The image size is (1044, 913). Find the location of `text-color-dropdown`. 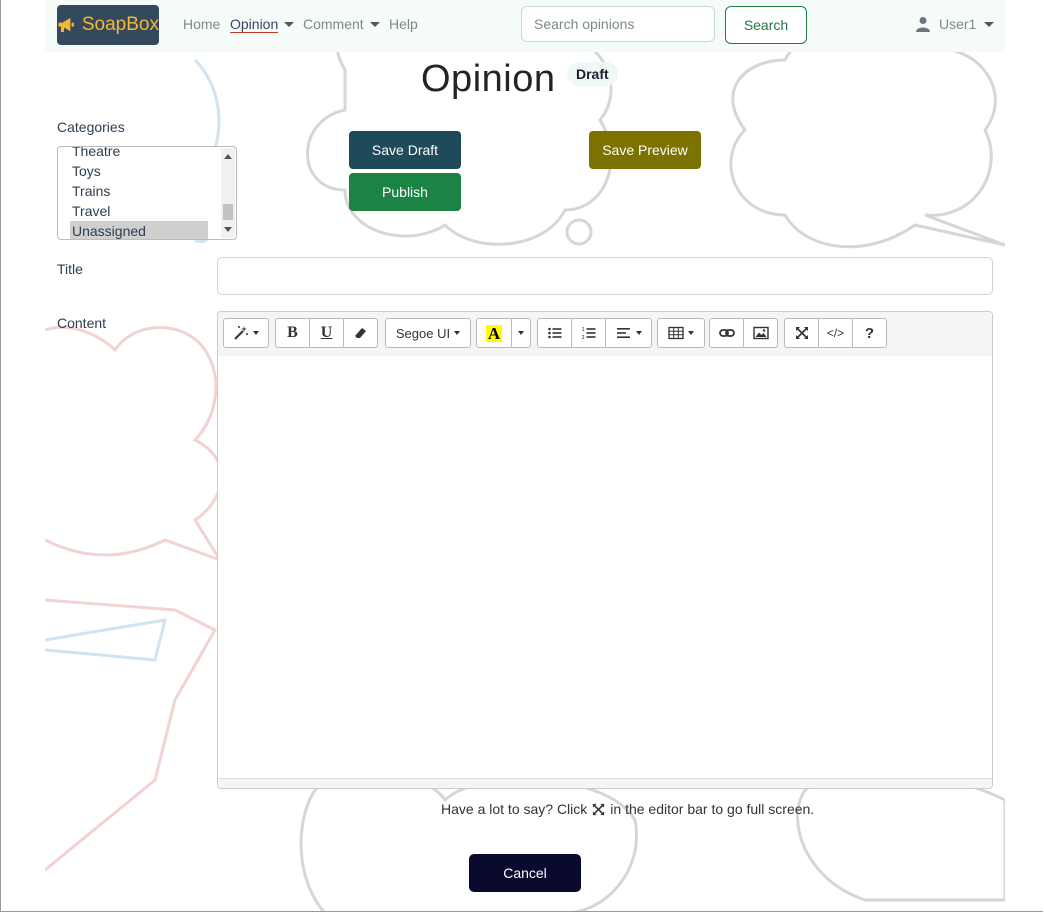

text-color-dropdown is located at coordinates (521, 333).